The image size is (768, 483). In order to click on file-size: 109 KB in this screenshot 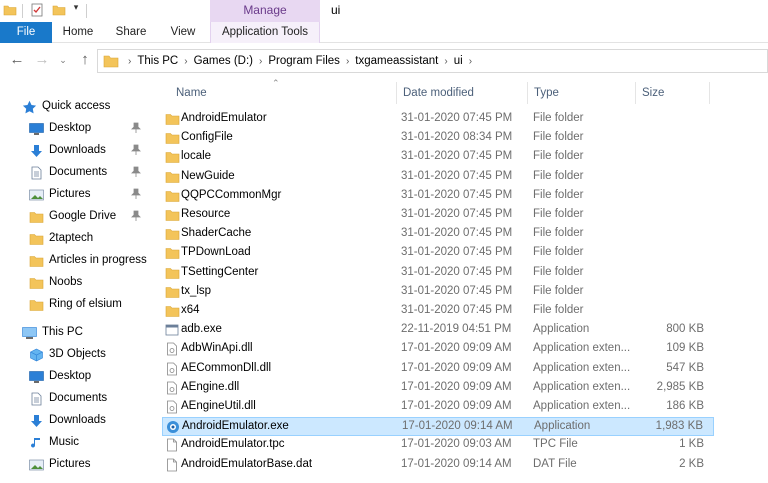, I will do `click(685, 348)`.